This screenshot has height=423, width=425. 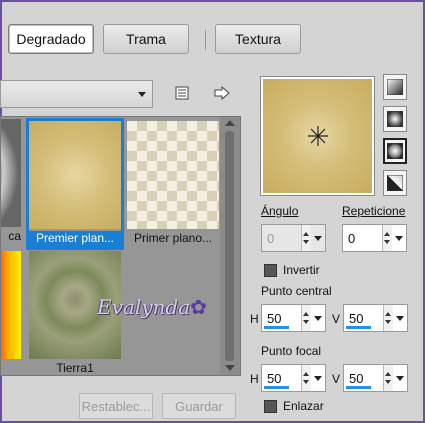 I want to click on repeats-stepper: 0, so click(x=374, y=238).